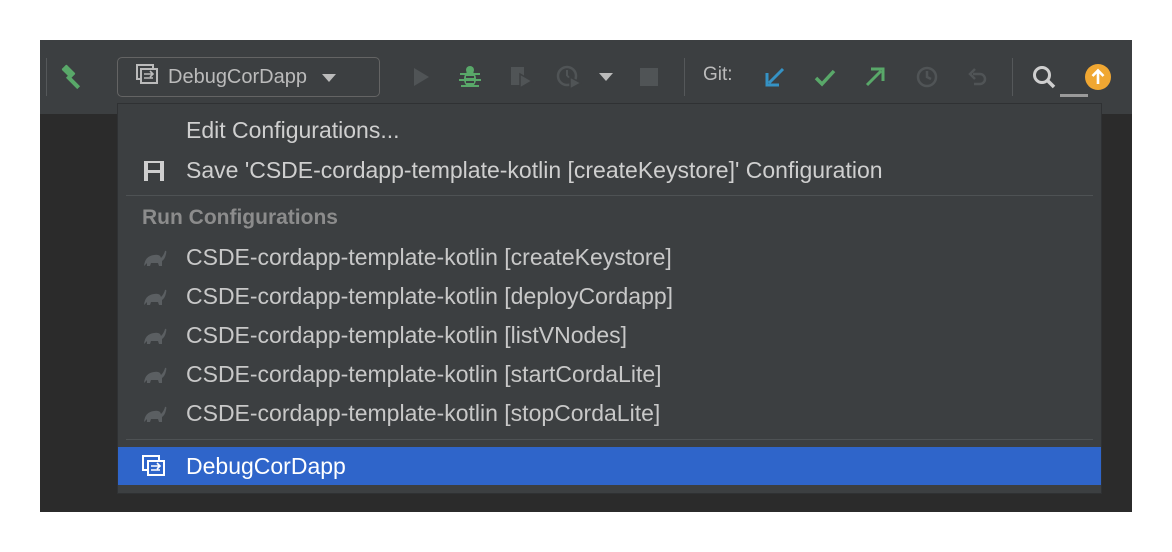  I want to click on push-icon, so click(875, 77).